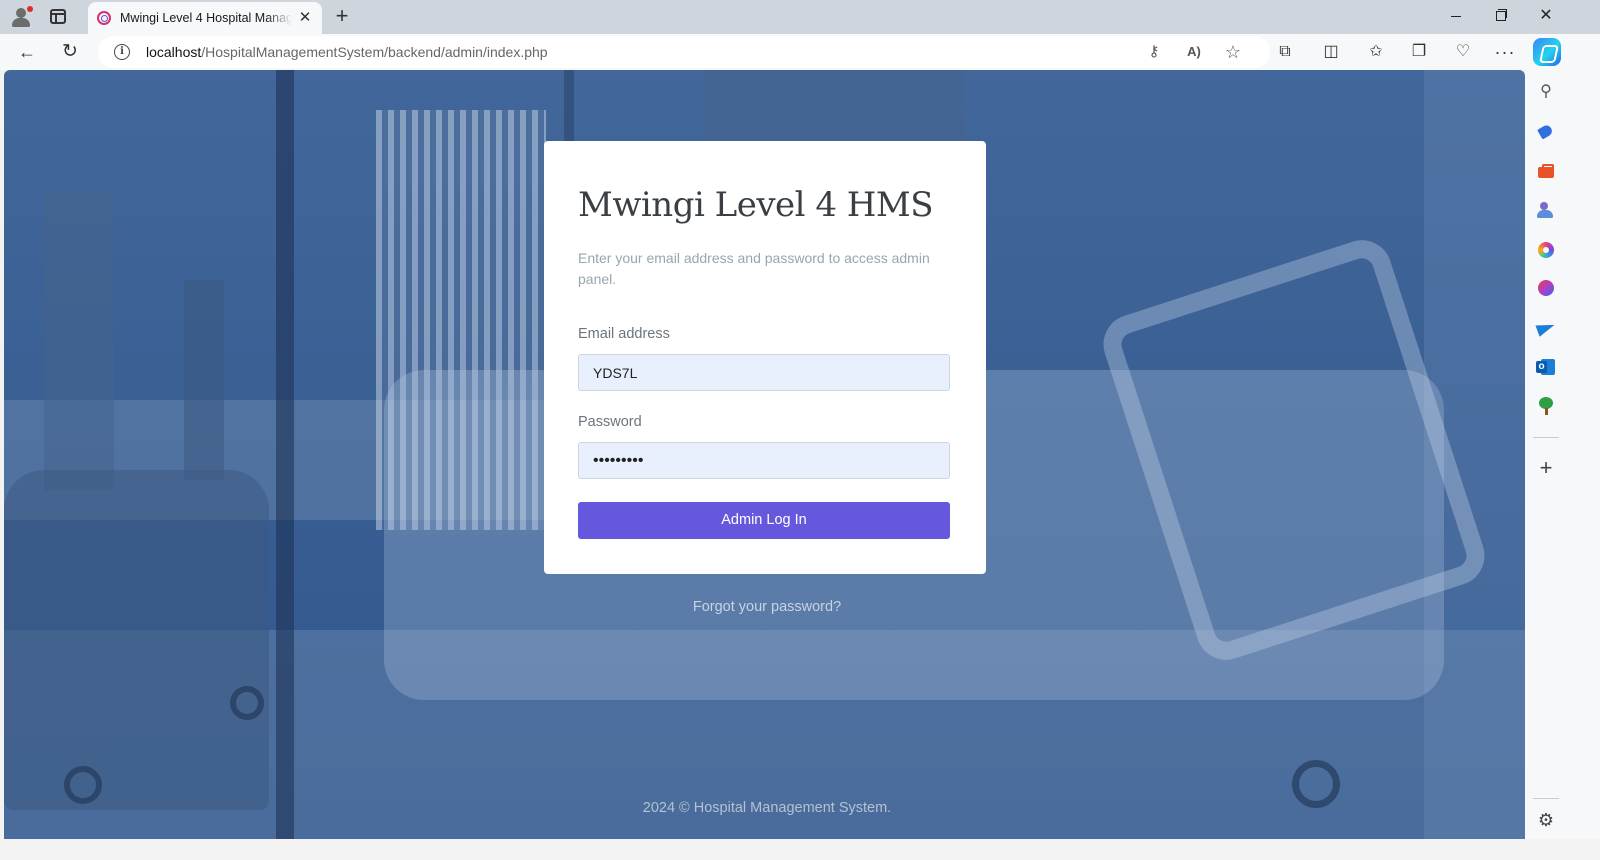 The image size is (1600, 860). Describe the element at coordinates (764, 607) in the screenshot. I see `forgot-password-link: Forgot your password?` at that location.